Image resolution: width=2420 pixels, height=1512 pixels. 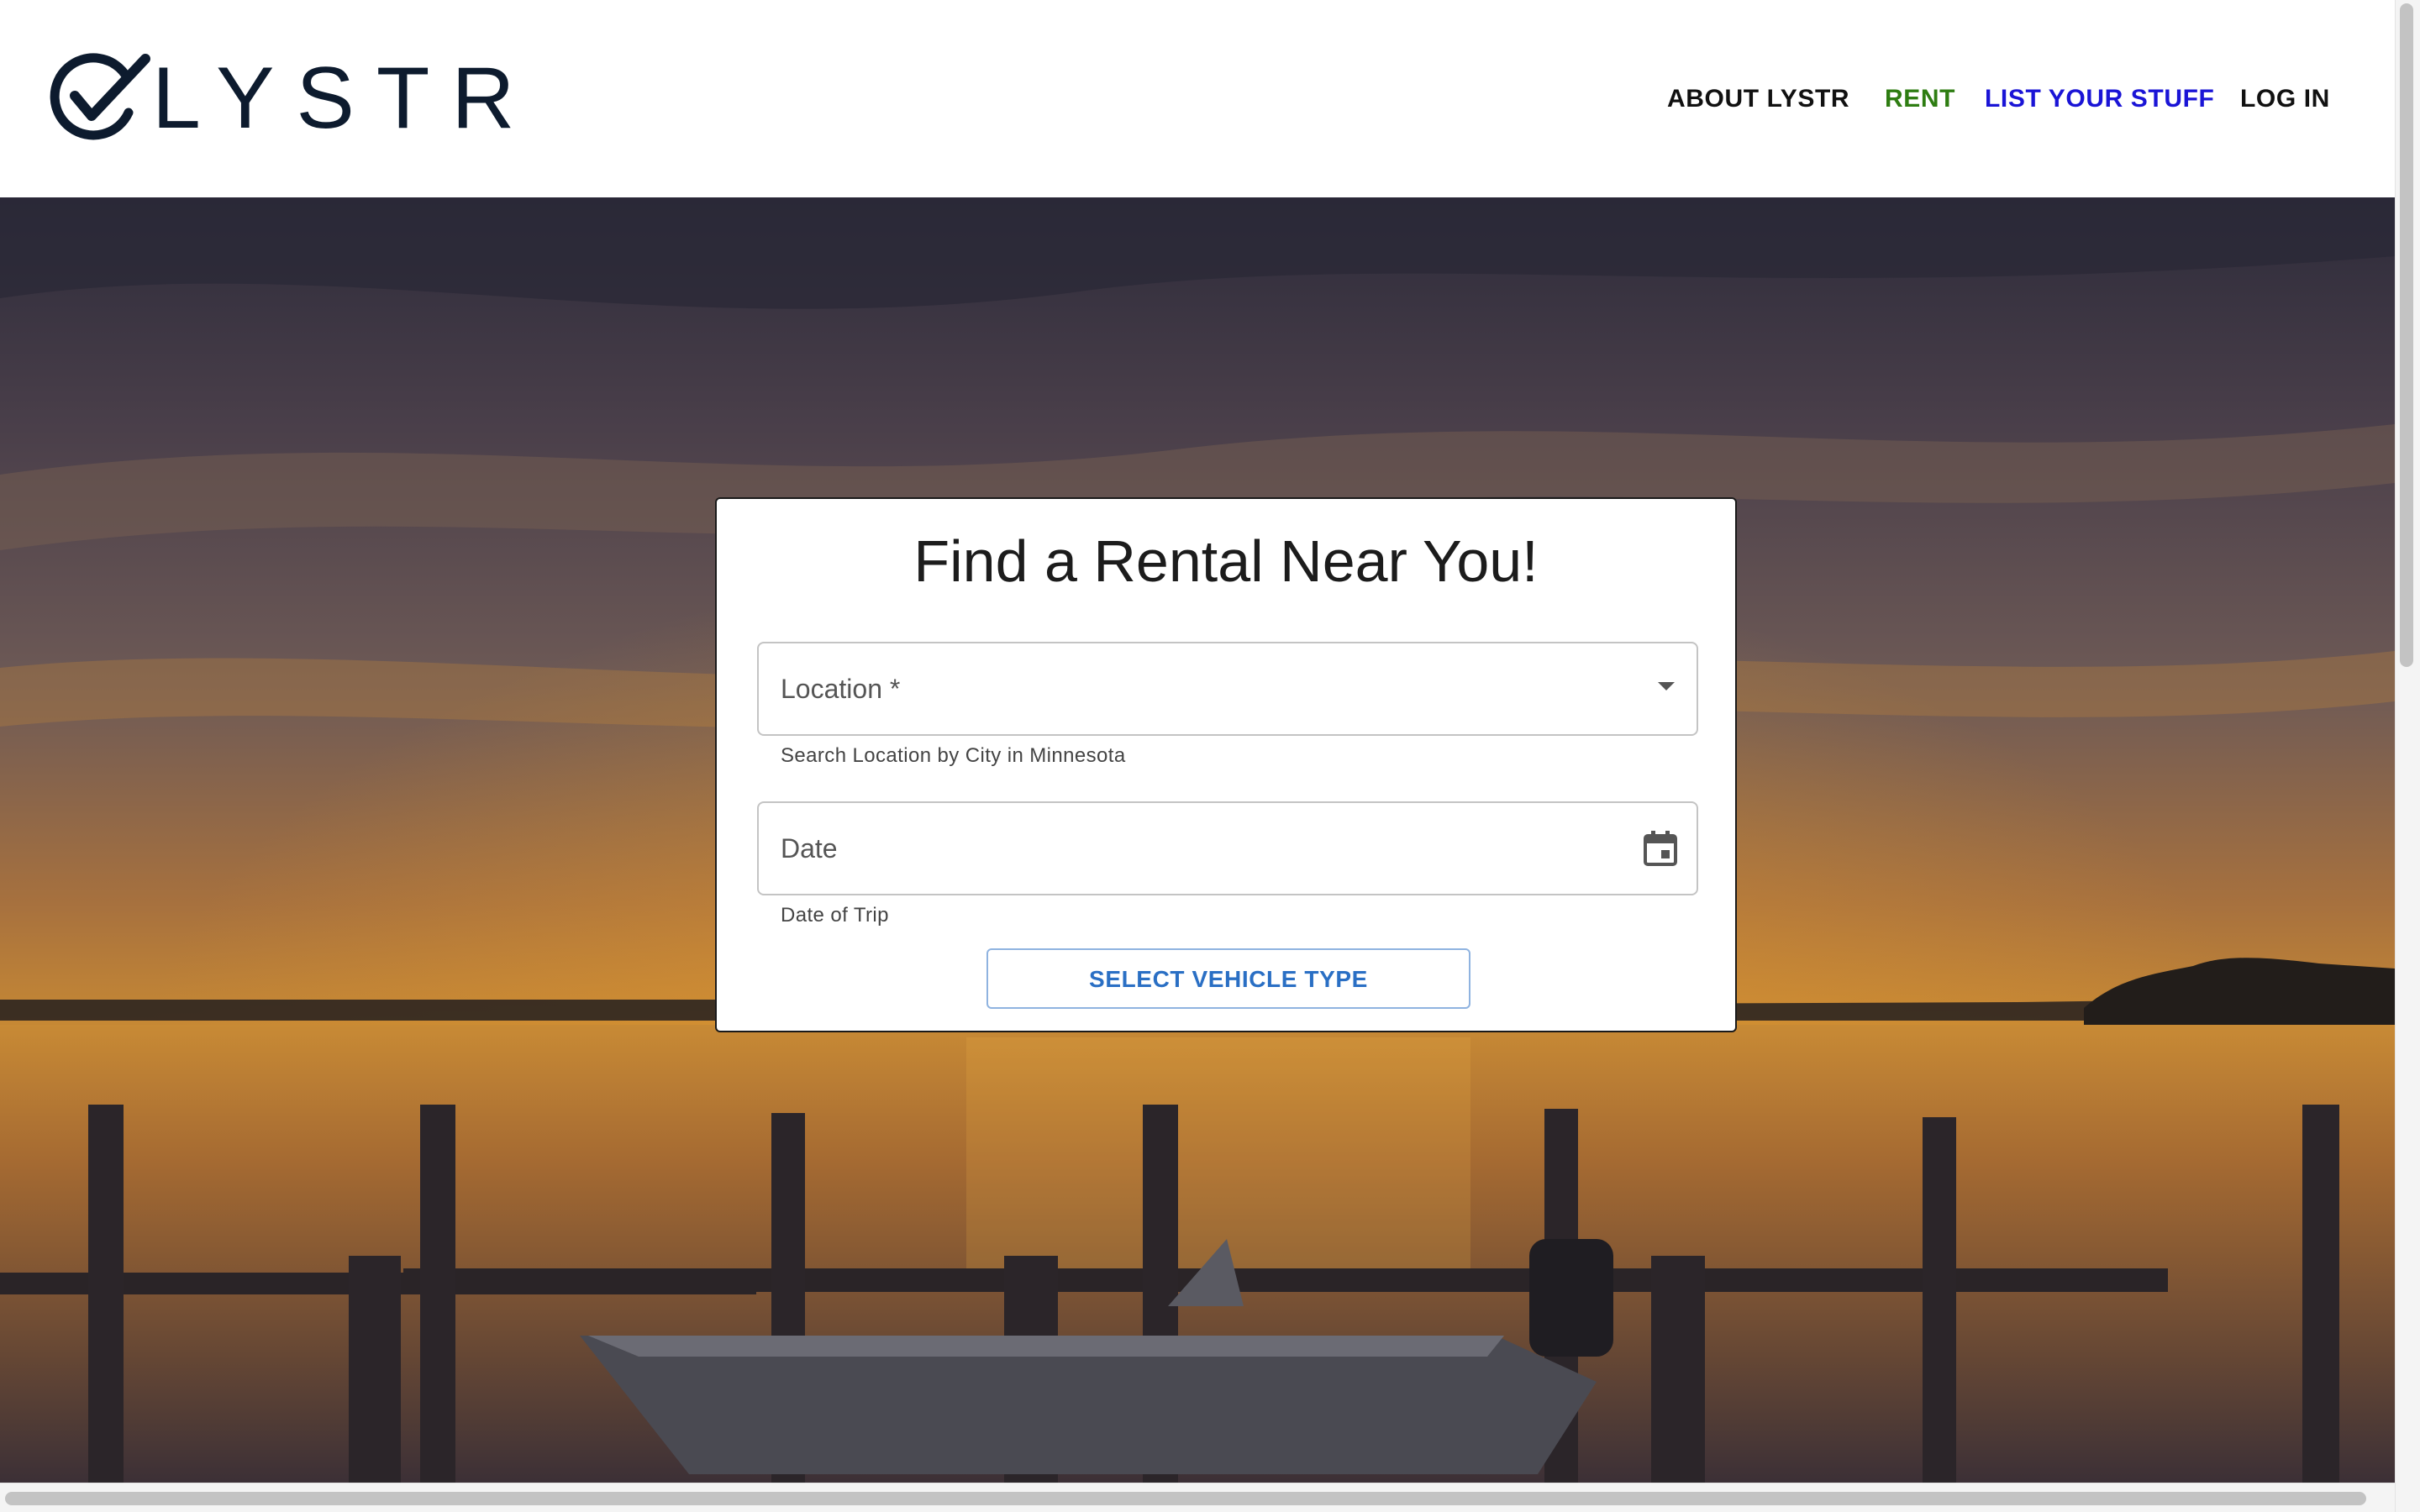 I want to click on vertical-scrollbar-thumb, so click(x=2406, y=335).